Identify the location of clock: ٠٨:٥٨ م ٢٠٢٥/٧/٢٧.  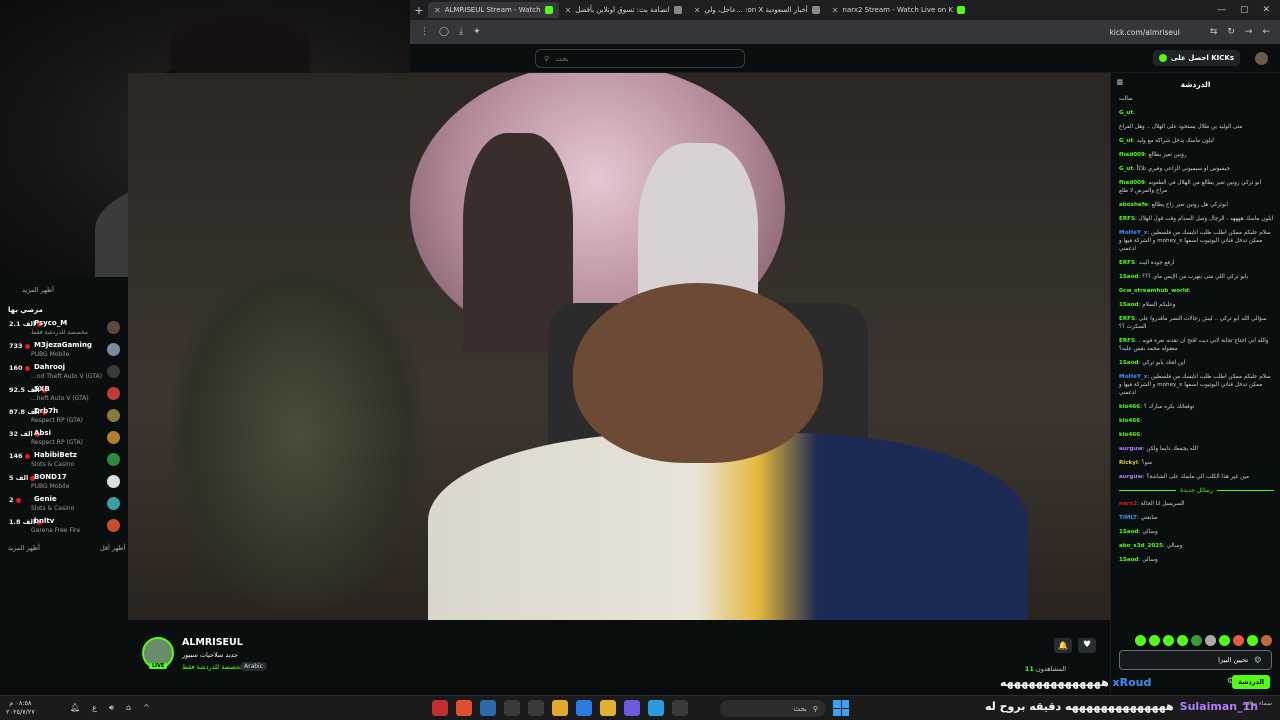
(20, 708).